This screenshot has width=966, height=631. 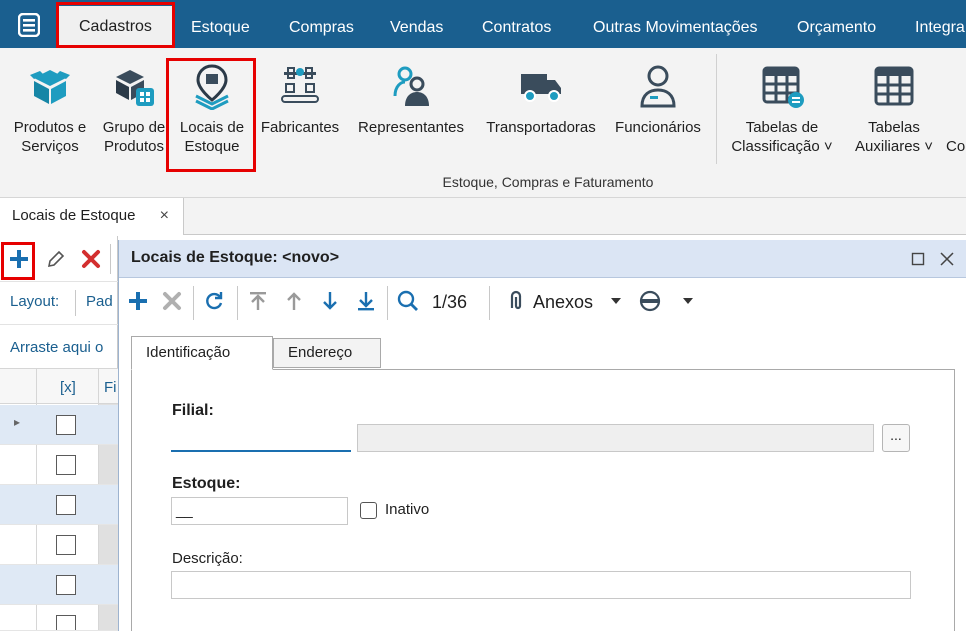 What do you see at coordinates (541, 113) in the screenshot?
I see `ribbon-transportadoras: Transportadoras` at bounding box center [541, 113].